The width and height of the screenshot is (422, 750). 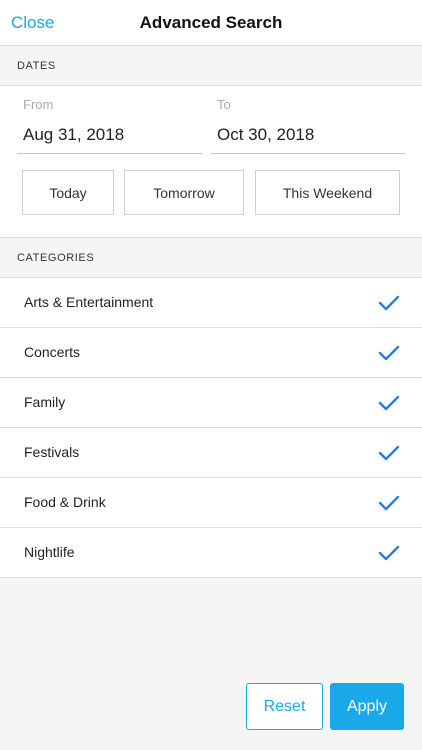 I want to click on this-weekend-button: This Weekend, so click(x=327, y=192).